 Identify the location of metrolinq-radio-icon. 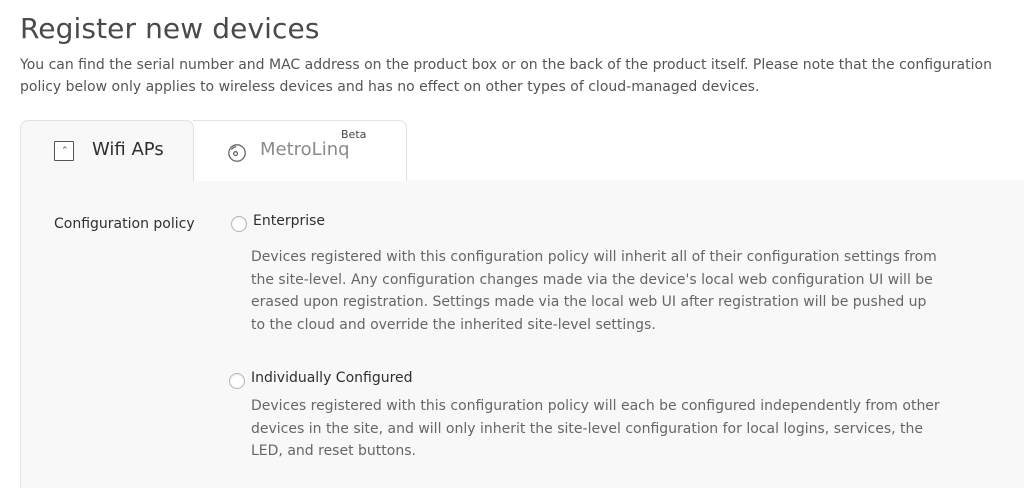
(237, 153).